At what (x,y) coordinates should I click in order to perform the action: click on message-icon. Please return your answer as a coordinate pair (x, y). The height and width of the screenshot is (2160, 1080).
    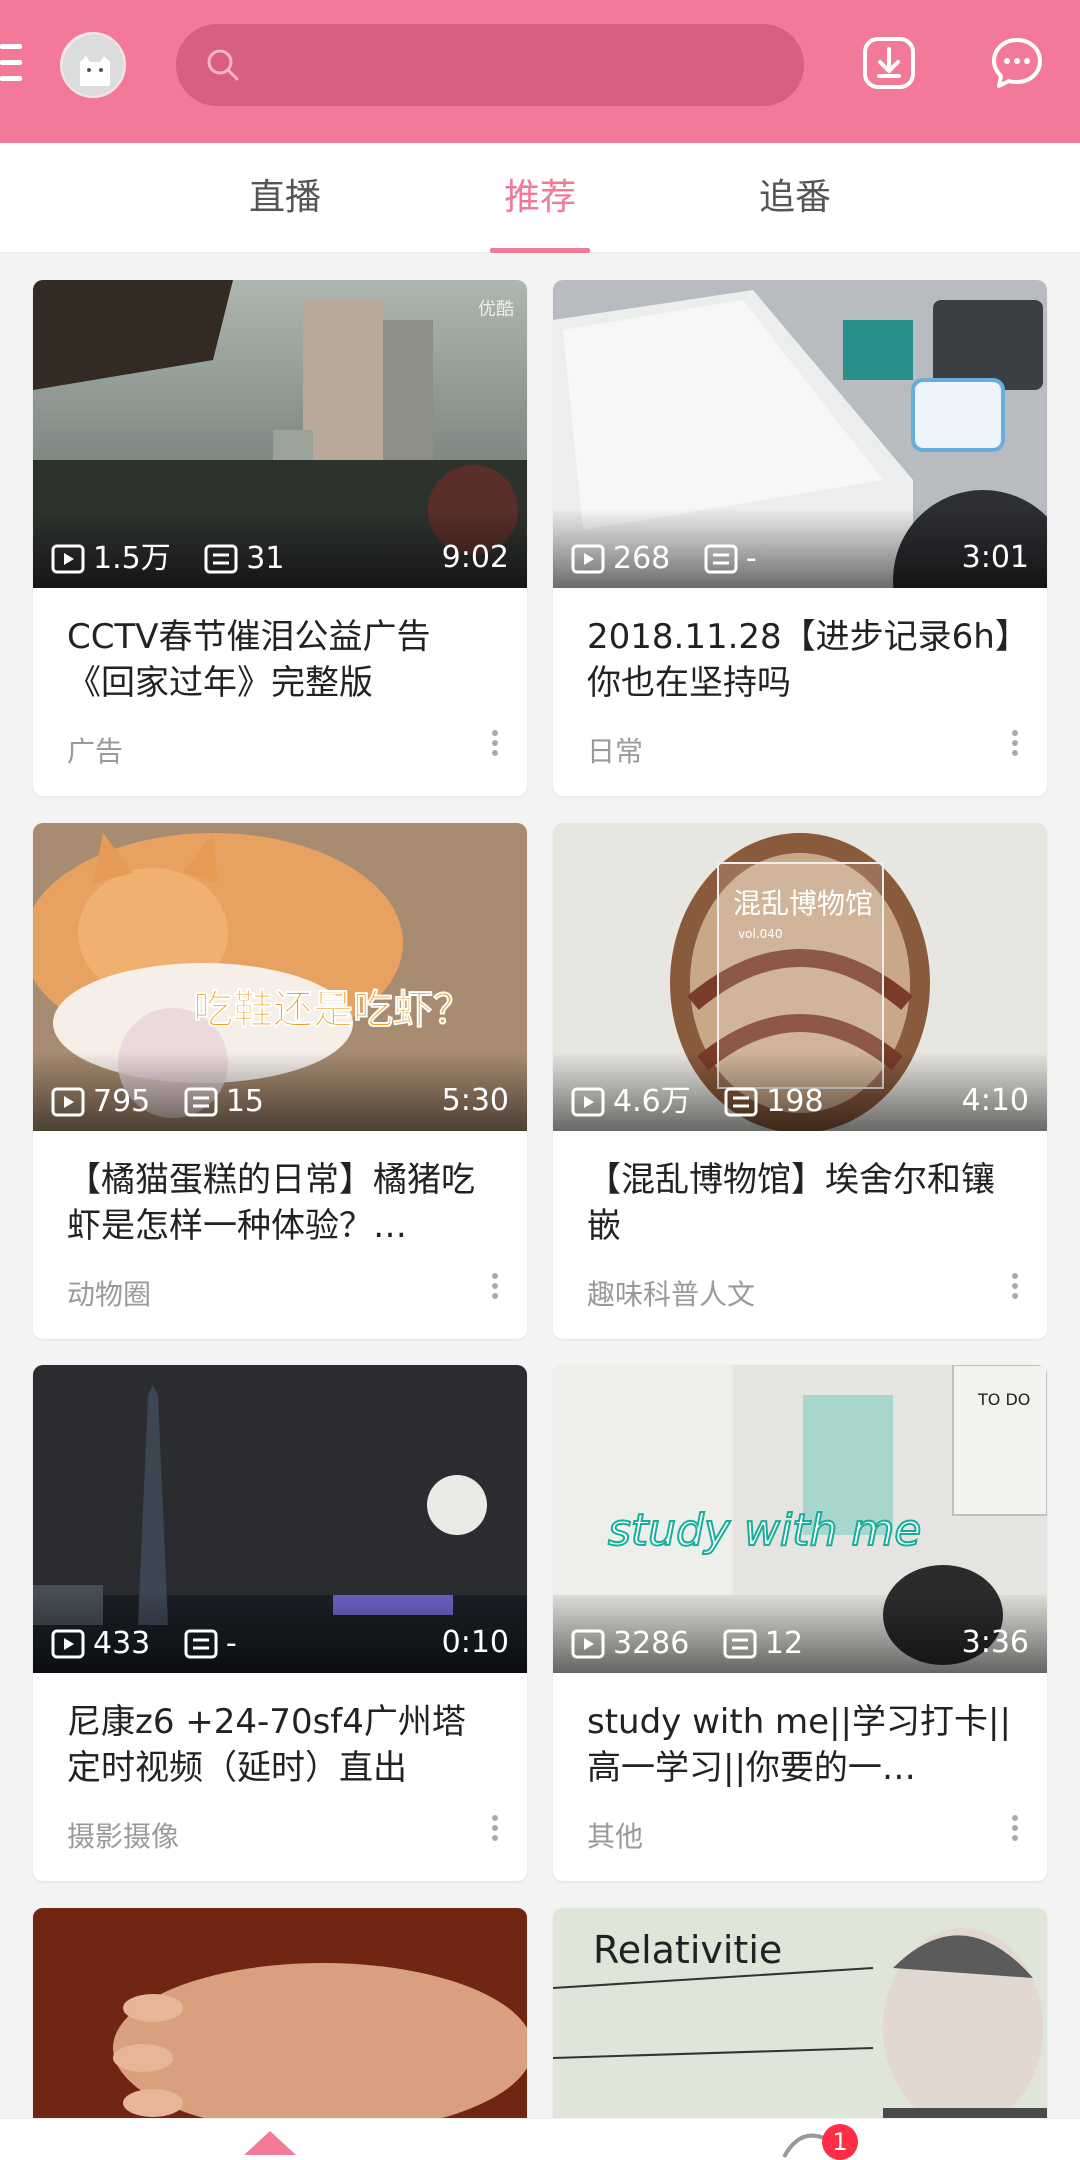
    Looking at the image, I should click on (1017, 63).